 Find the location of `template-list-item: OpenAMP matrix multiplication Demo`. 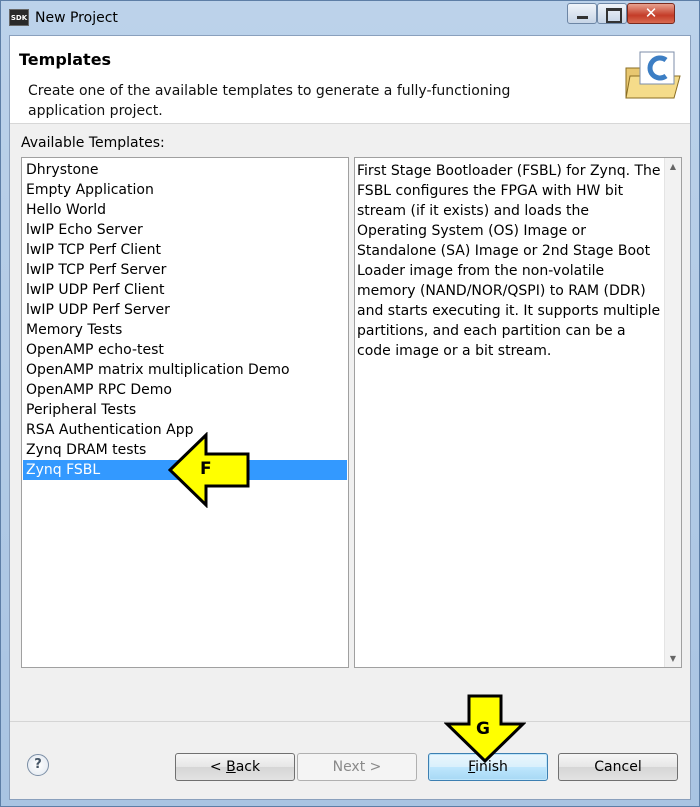

template-list-item: OpenAMP matrix multiplication Demo is located at coordinates (185, 370).